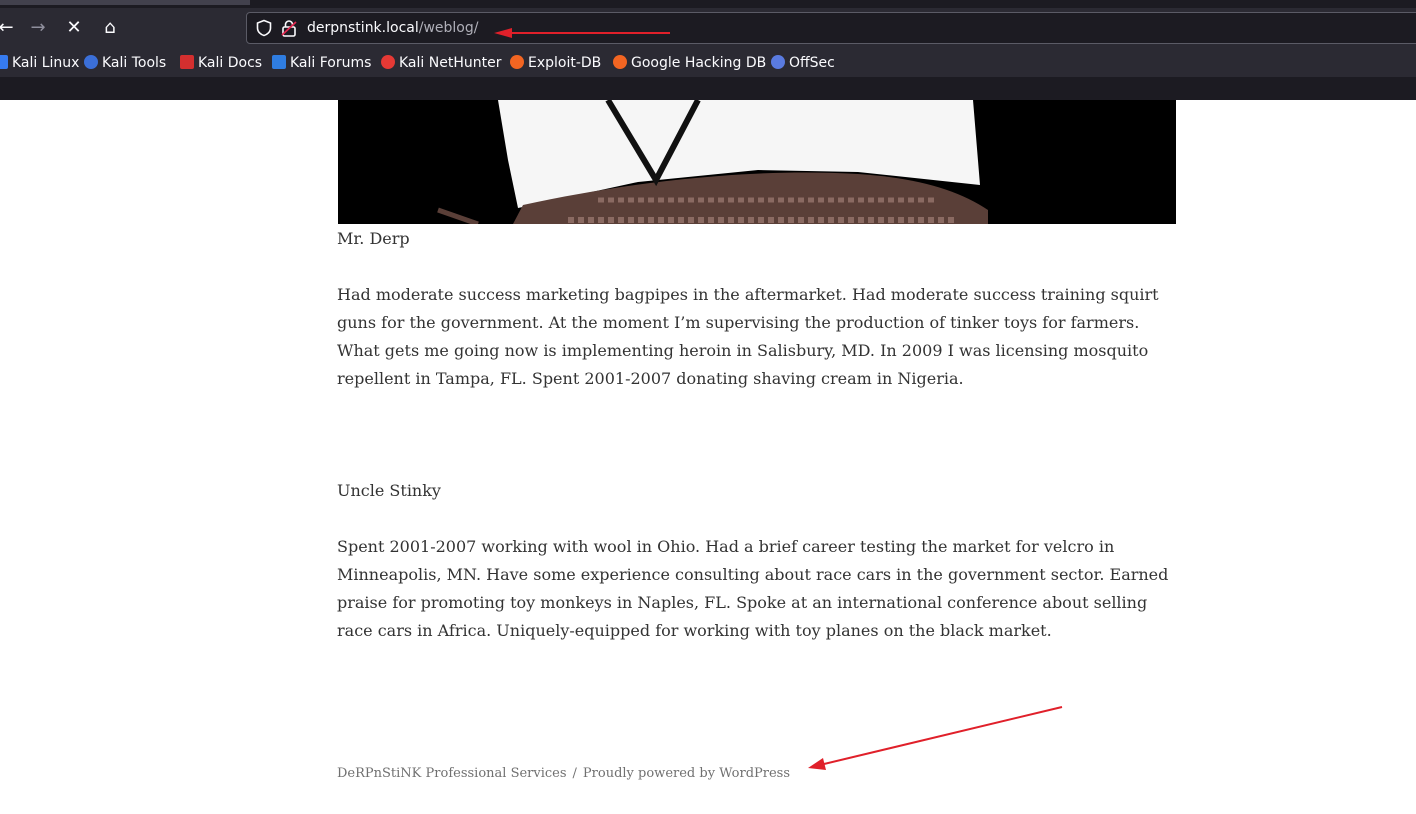 The width and height of the screenshot is (1416, 814). I want to click on bookmark-label: Kali NetHunter, so click(450, 63).